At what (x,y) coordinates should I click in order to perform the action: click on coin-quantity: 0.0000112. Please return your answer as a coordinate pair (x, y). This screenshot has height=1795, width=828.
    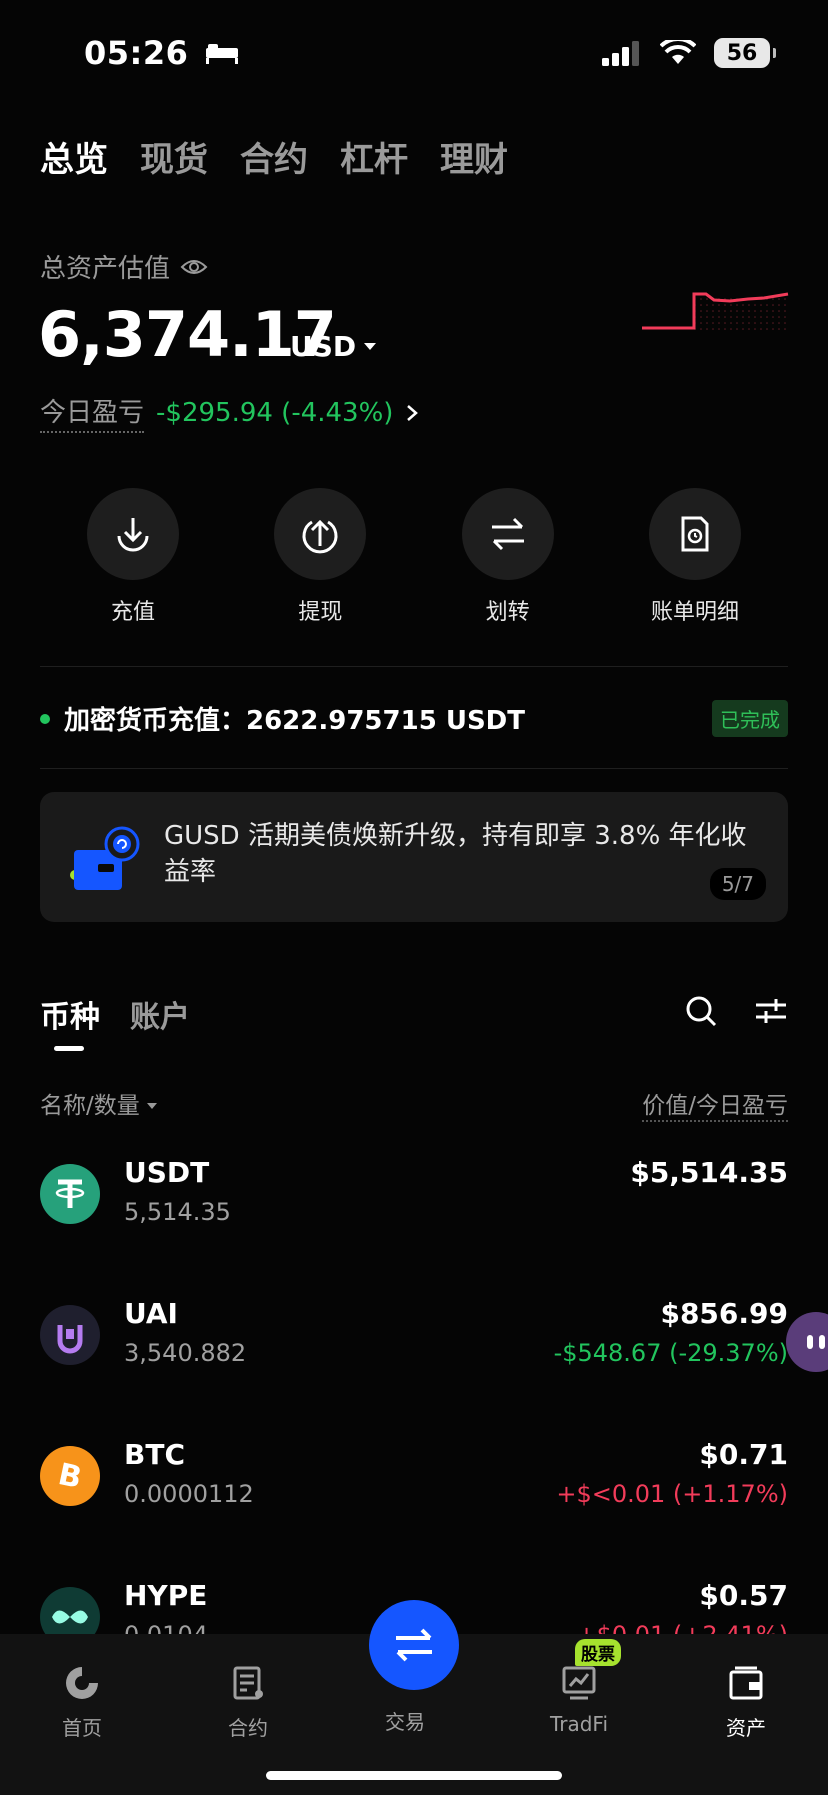
    Looking at the image, I should click on (189, 1494).